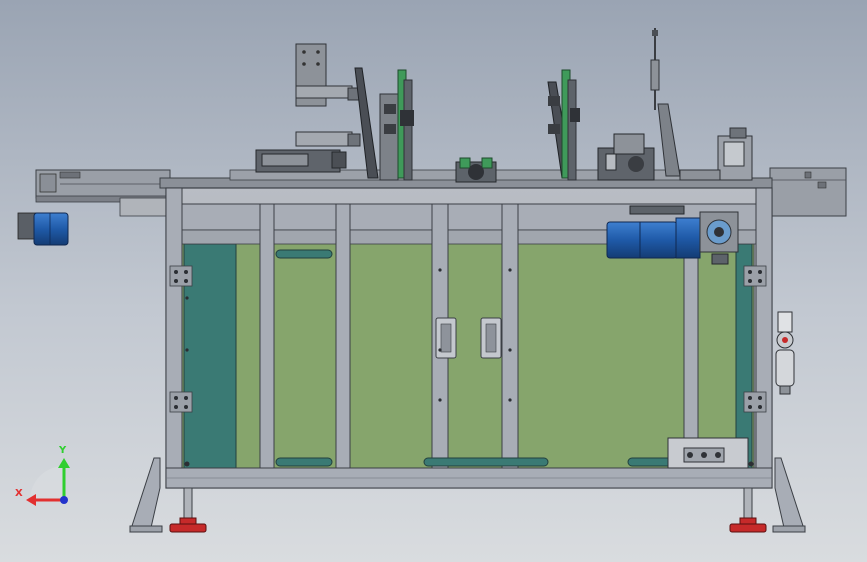  What do you see at coordinates (808, 192) in the screenshot?
I see `right-conveyor` at bounding box center [808, 192].